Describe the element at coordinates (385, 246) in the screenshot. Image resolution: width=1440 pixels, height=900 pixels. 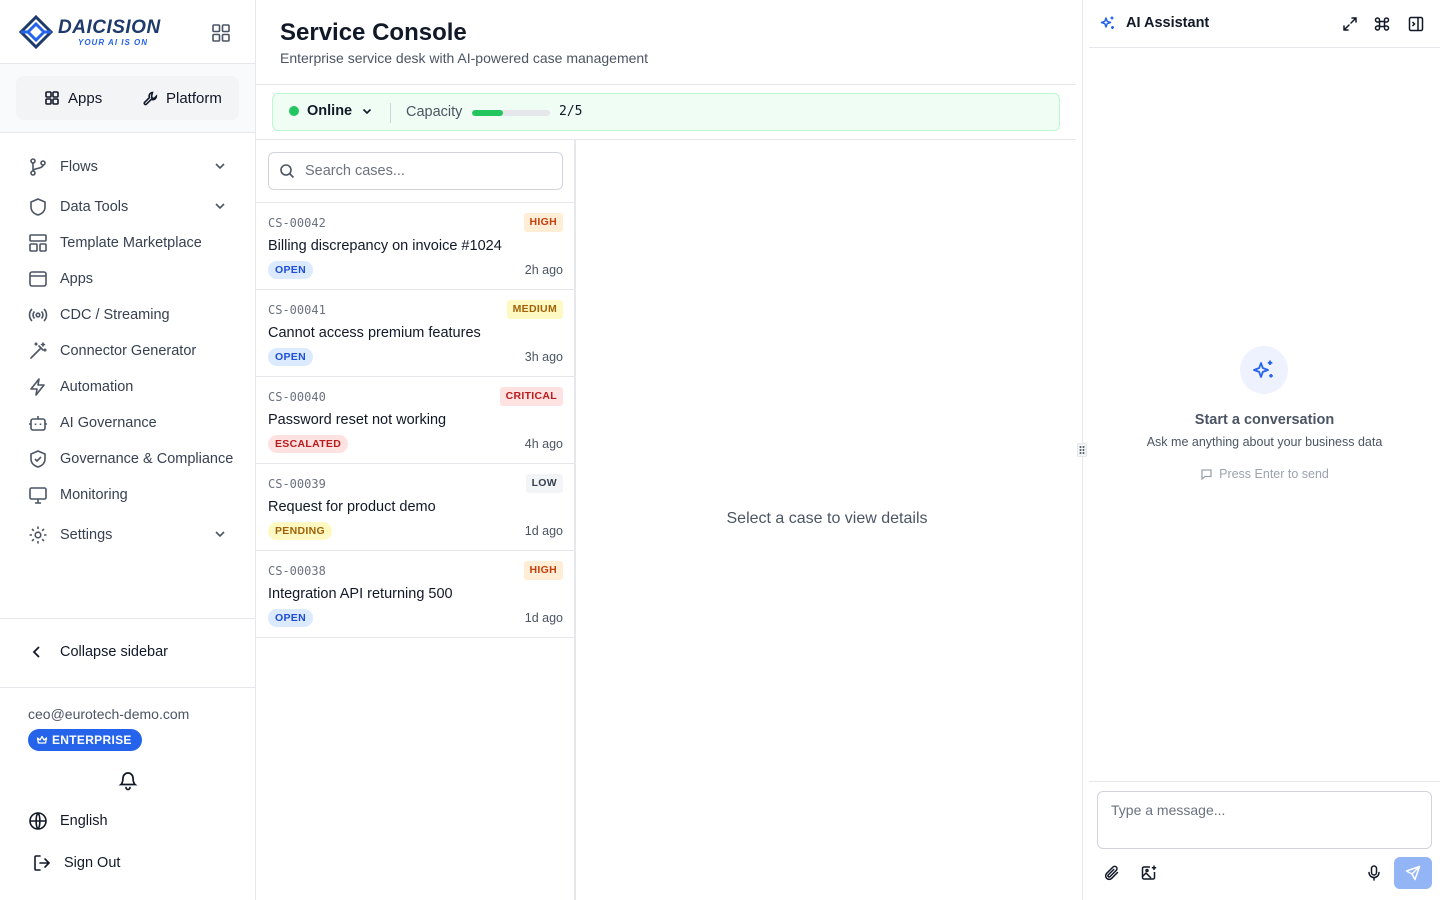
I see `case-title: Billing discrepancy on invoice #1024` at that location.